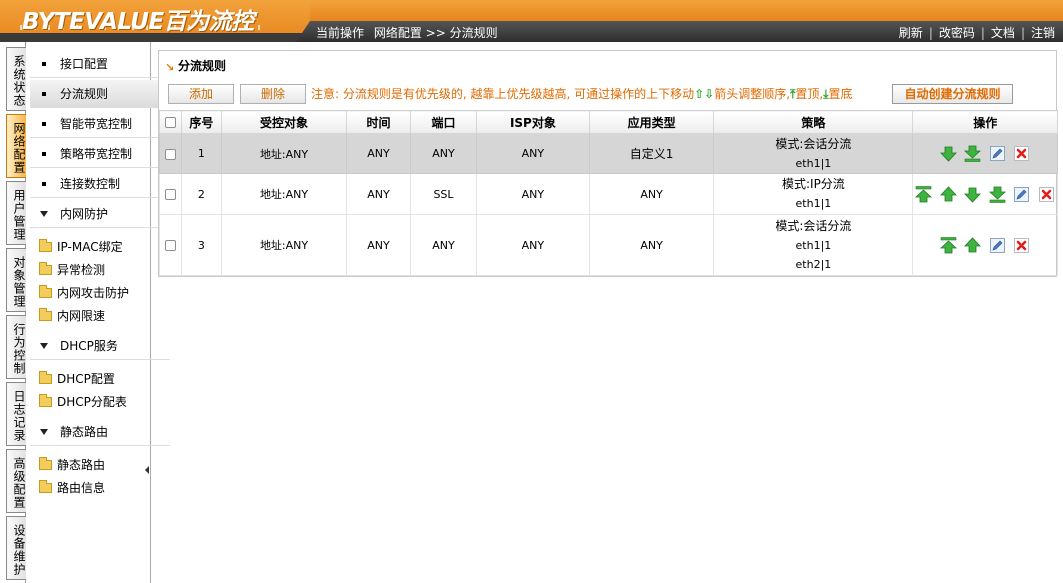  I want to click on menu-sub-dhcp-table: DHCP分配表, so click(83, 402).